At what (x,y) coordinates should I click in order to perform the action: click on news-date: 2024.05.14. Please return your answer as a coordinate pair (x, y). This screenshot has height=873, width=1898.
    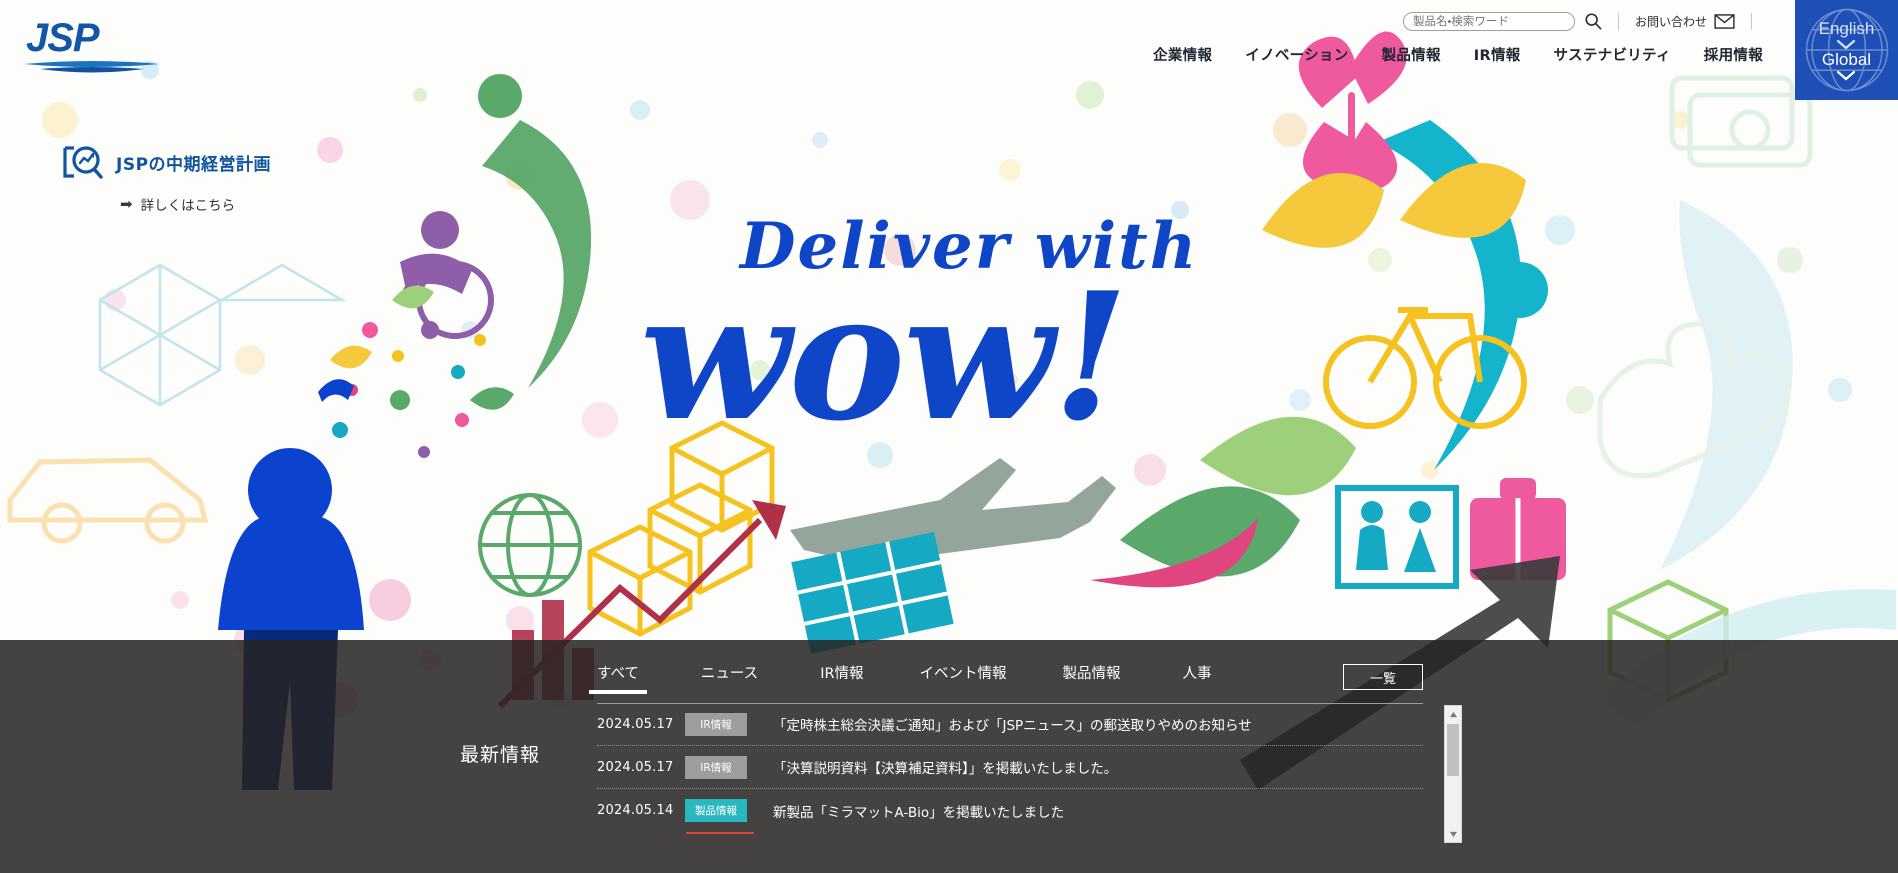
    Looking at the image, I should click on (635, 810).